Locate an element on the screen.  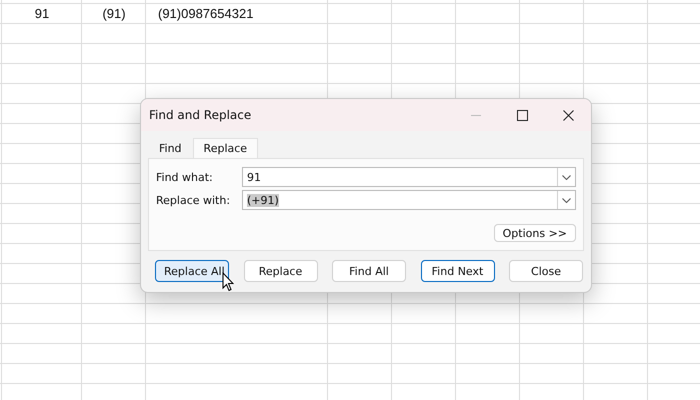
table-cell-text: (91) is located at coordinates (114, 14).